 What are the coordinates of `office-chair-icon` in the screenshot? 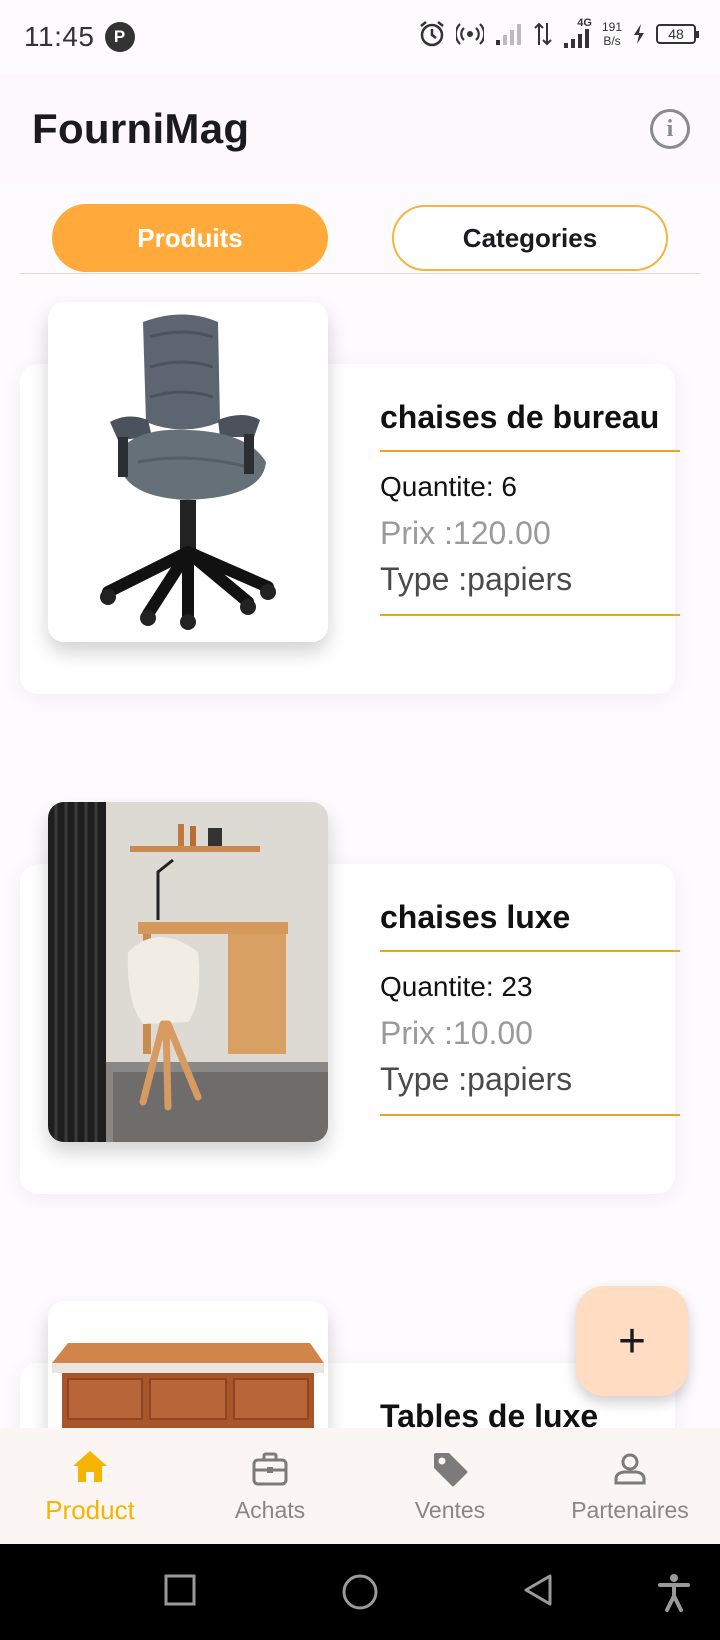 It's located at (188, 472).